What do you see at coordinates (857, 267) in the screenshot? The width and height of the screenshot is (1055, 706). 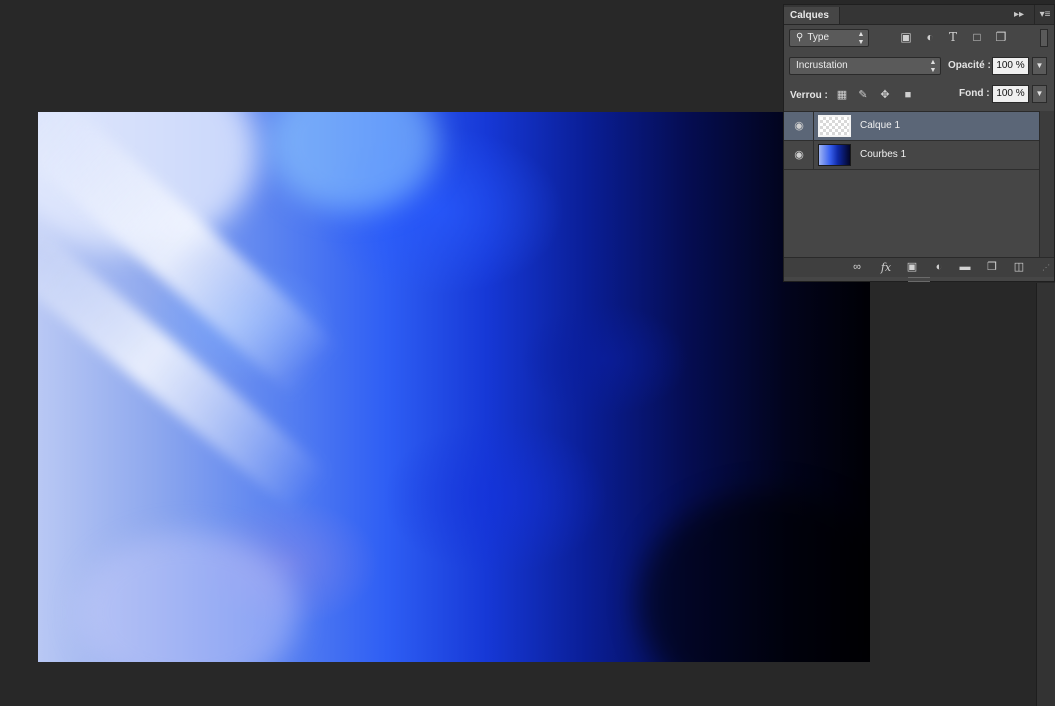 I see `link-layers-icon: ∞` at bounding box center [857, 267].